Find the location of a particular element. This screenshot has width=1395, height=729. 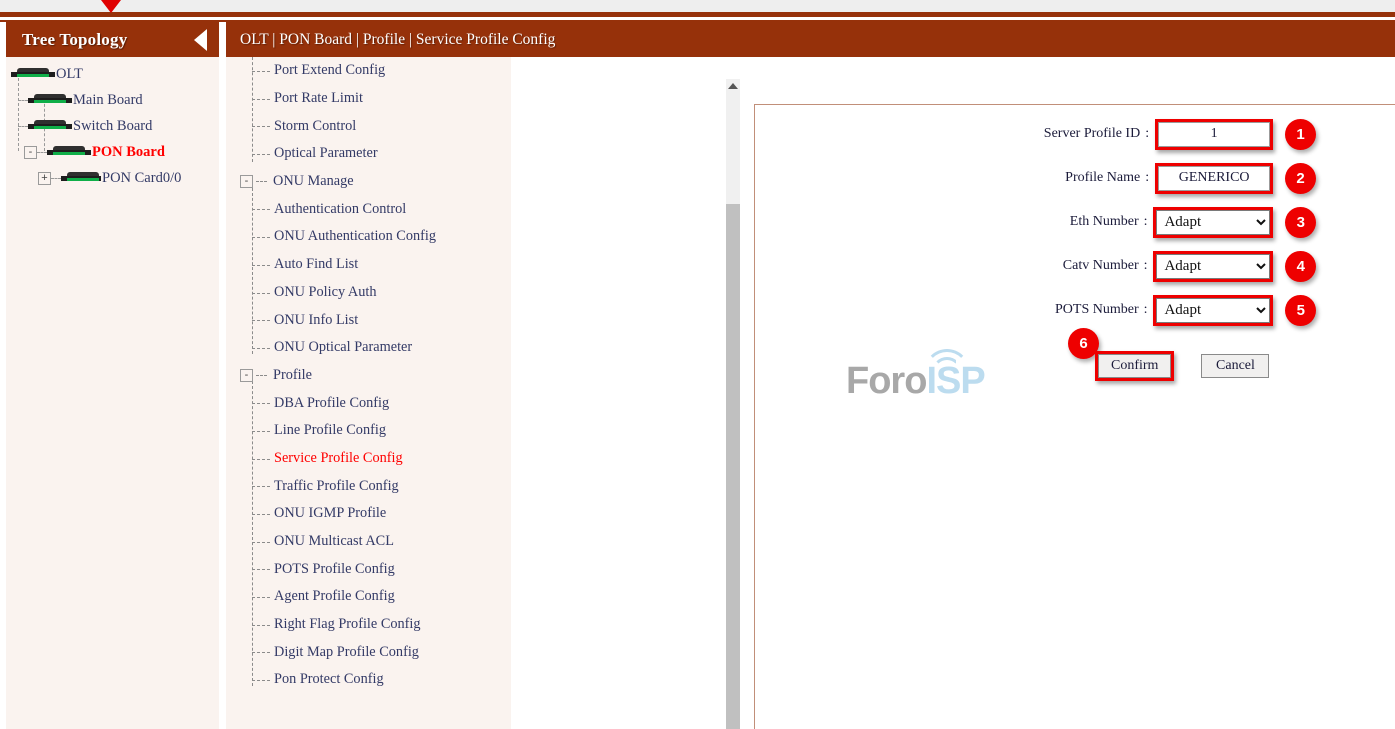

menu-item-label: Line Profile Config is located at coordinates (330, 430).